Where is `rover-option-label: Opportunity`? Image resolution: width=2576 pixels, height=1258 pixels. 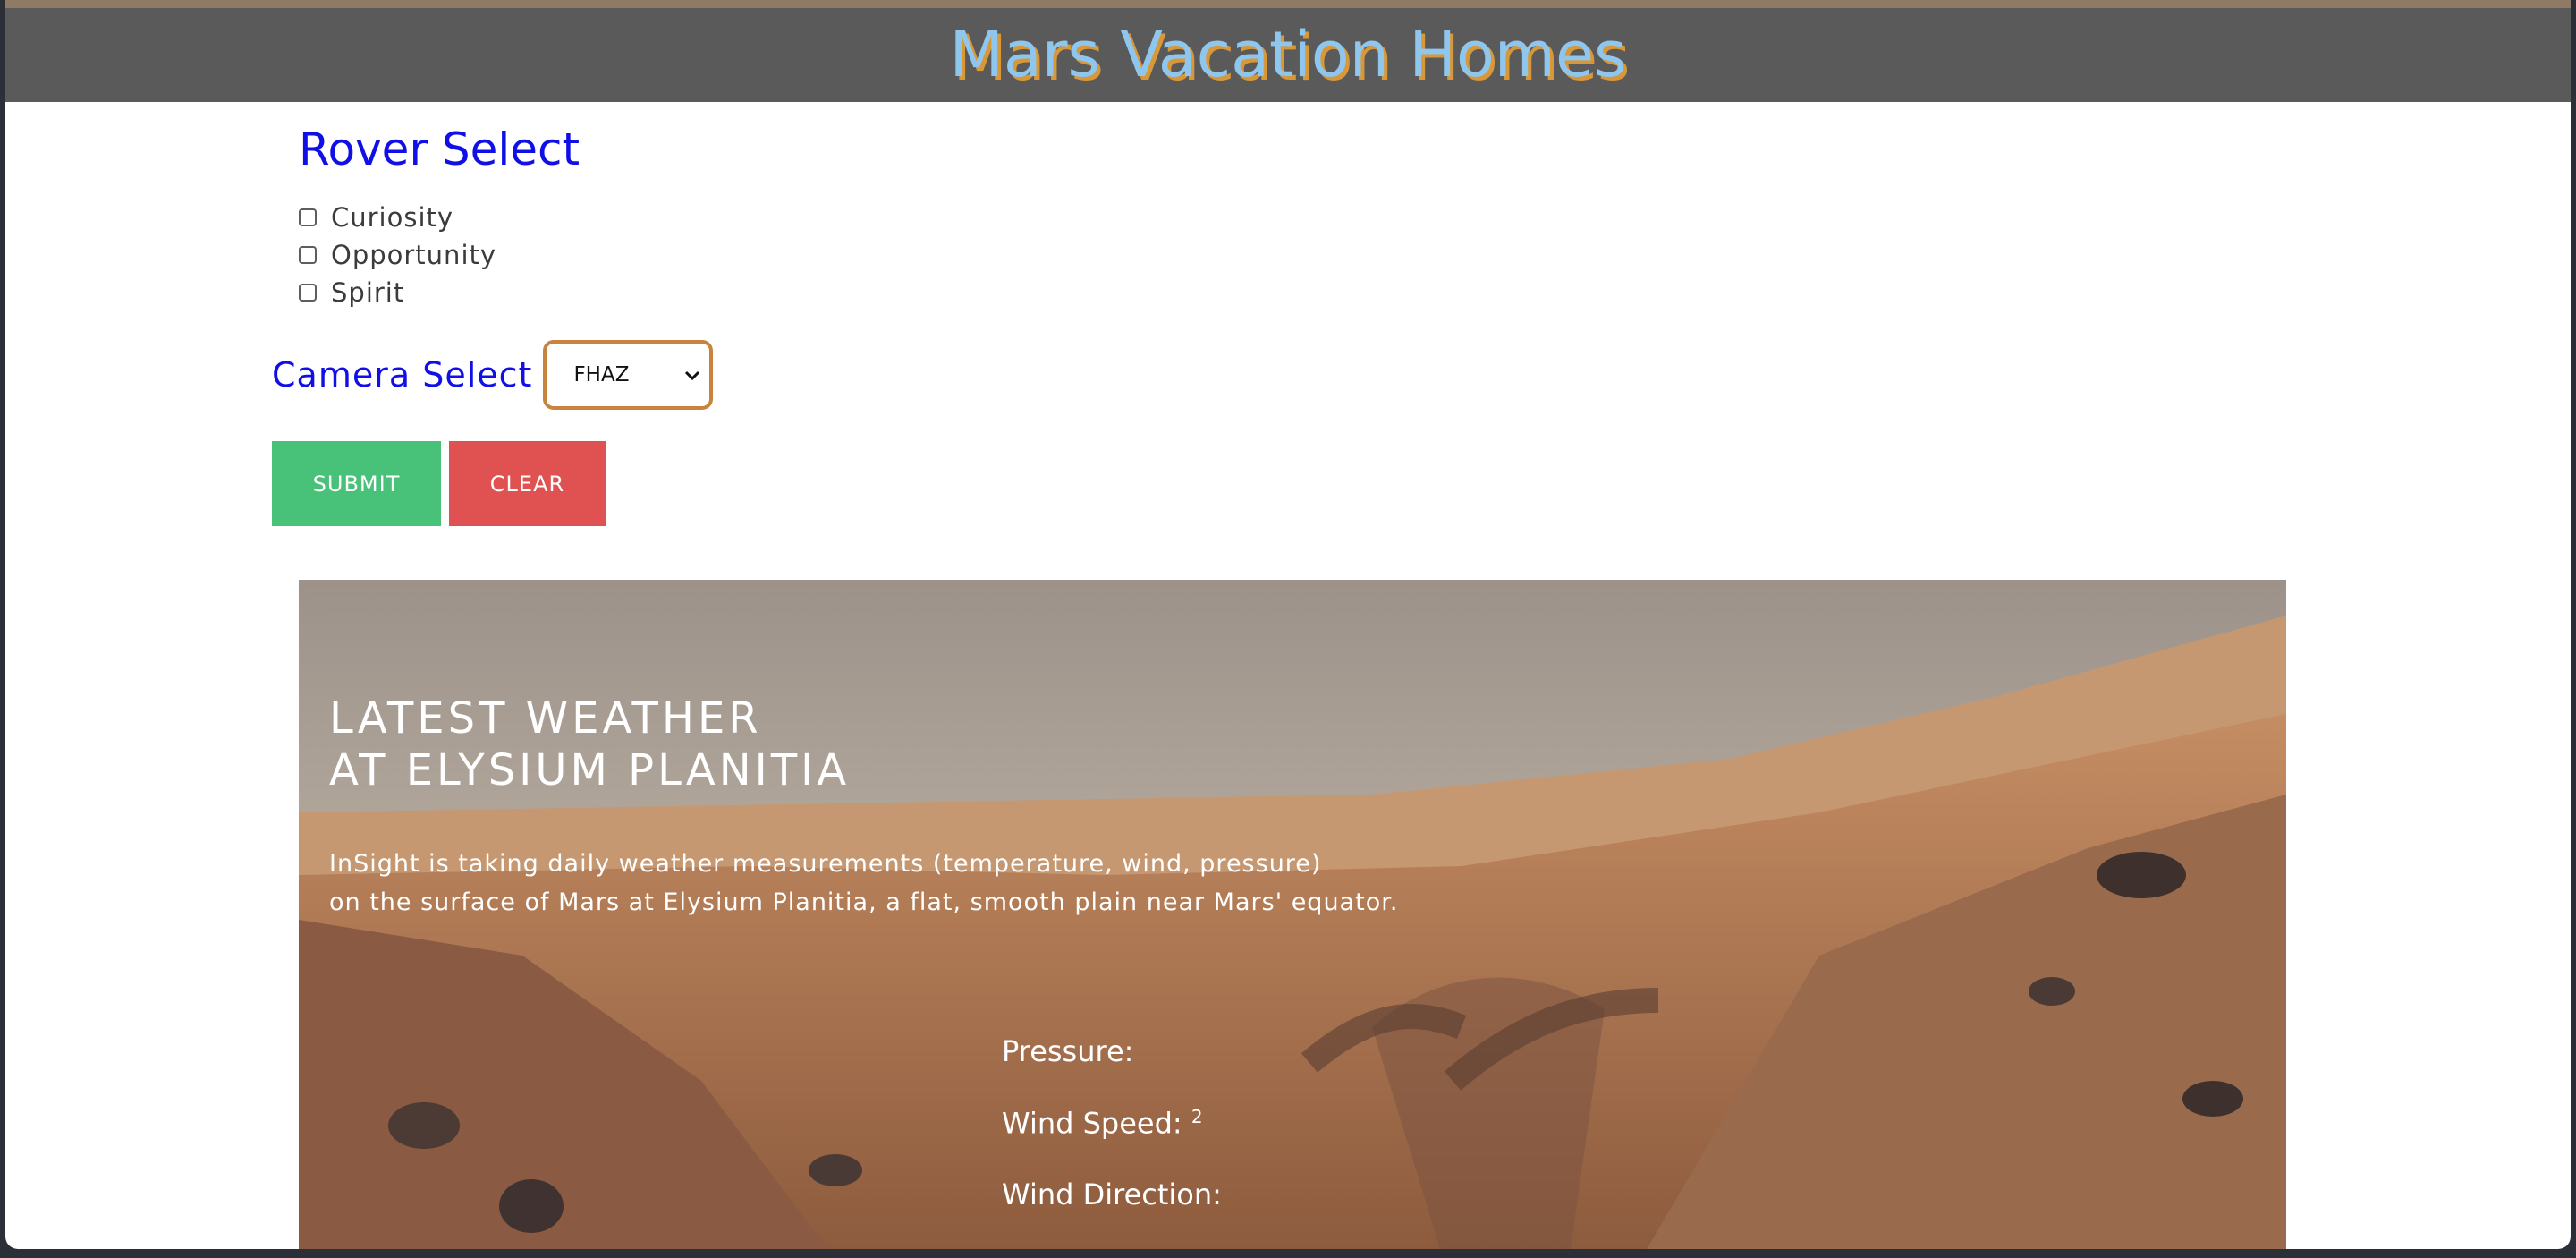
rover-option-label: Opportunity is located at coordinates (414, 255).